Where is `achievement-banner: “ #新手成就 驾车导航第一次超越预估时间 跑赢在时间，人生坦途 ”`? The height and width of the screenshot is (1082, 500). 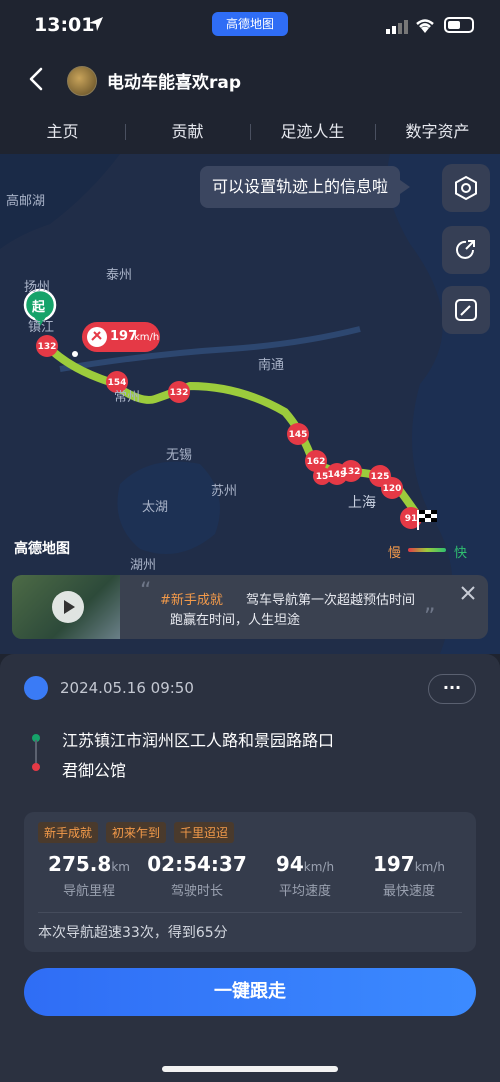 achievement-banner: “ #新手成就 驾车导航第一次超越预估时间 跑赢在时间，人生坦途 ” is located at coordinates (250, 607).